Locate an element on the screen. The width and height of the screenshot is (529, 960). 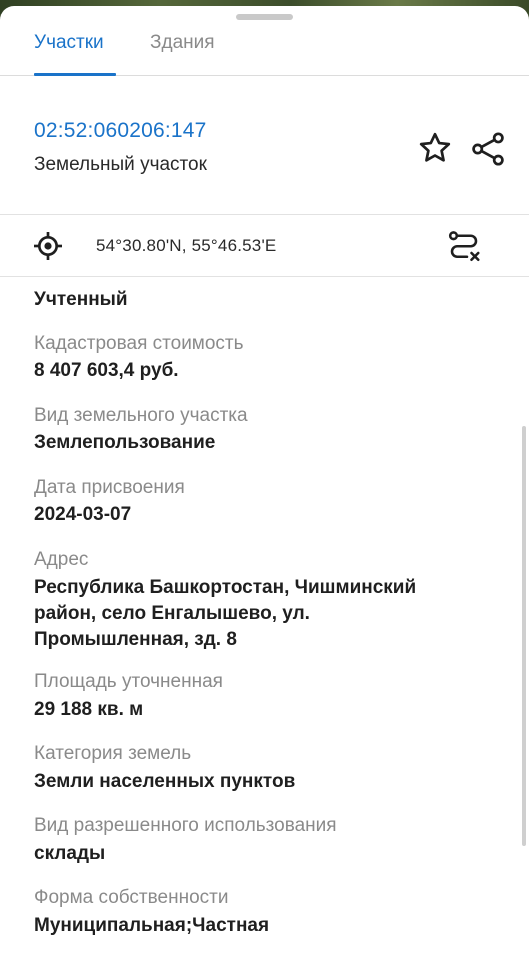
land-category-label: Категория земель is located at coordinates (113, 753).